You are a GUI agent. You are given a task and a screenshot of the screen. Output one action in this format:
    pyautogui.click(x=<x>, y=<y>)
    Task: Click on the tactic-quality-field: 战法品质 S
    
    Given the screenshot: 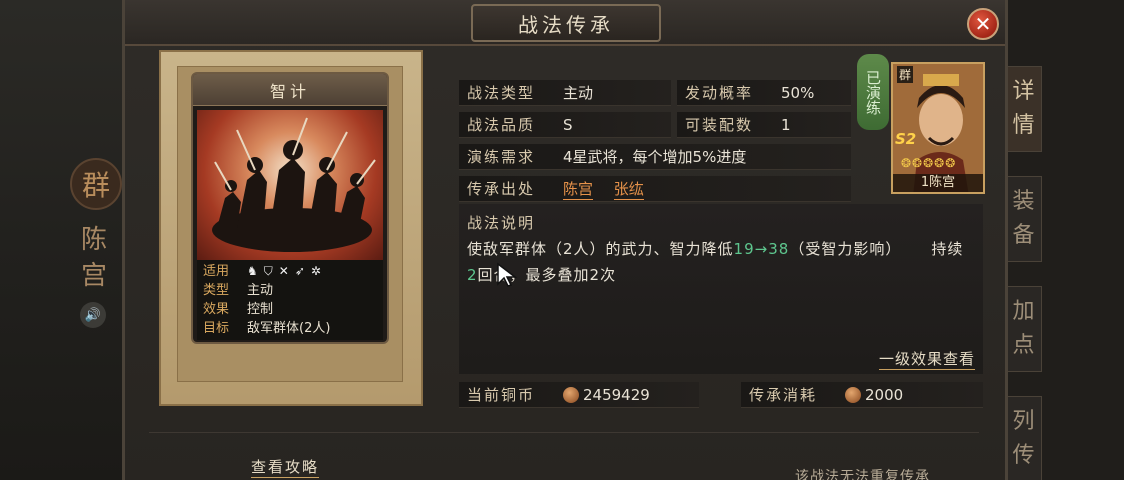 What is the action you would take?
    pyautogui.click(x=565, y=125)
    